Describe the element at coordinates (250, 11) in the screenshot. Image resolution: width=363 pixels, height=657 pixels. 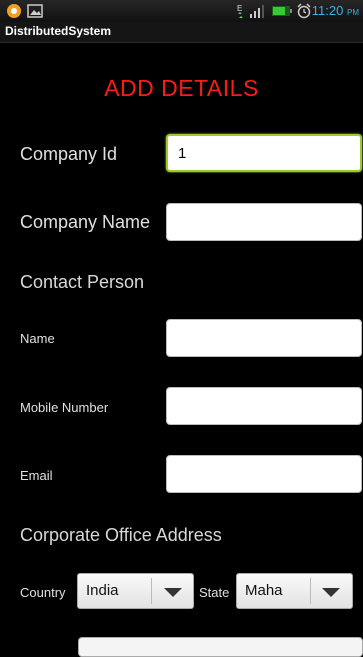
I see `network-signal-icon: E` at that location.